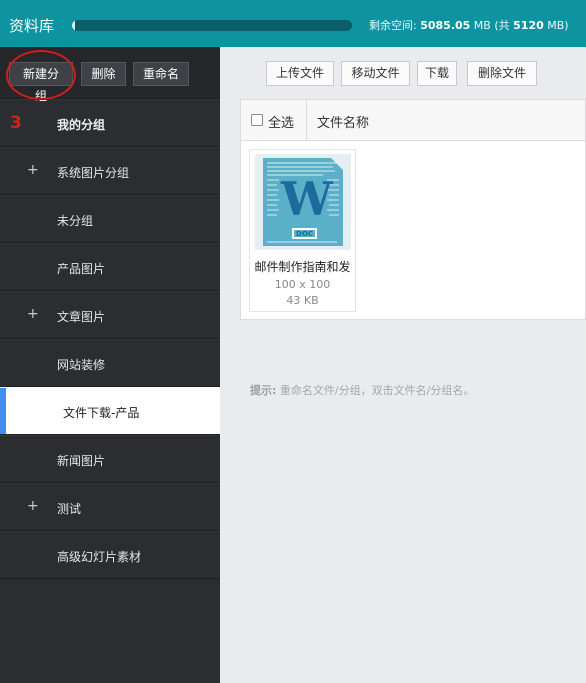 Image resolution: width=586 pixels, height=683 pixels. What do you see at coordinates (302, 284) in the screenshot?
I see `file-dimensions: 100 x 100` at bounding box center [302, 284].